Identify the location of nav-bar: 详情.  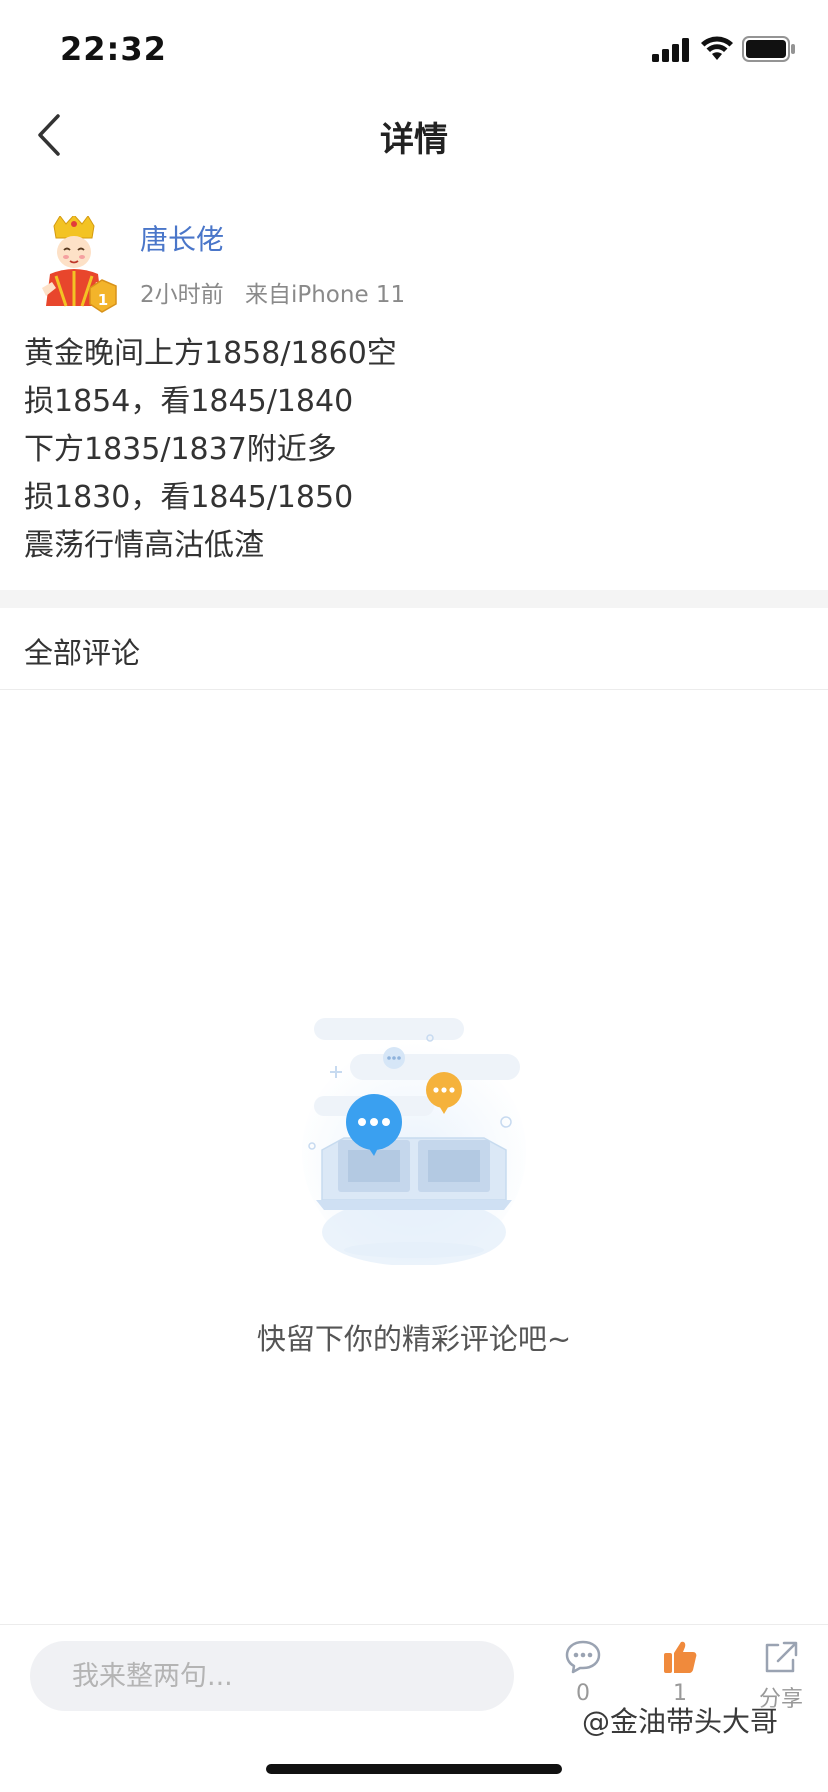
(414, 136).